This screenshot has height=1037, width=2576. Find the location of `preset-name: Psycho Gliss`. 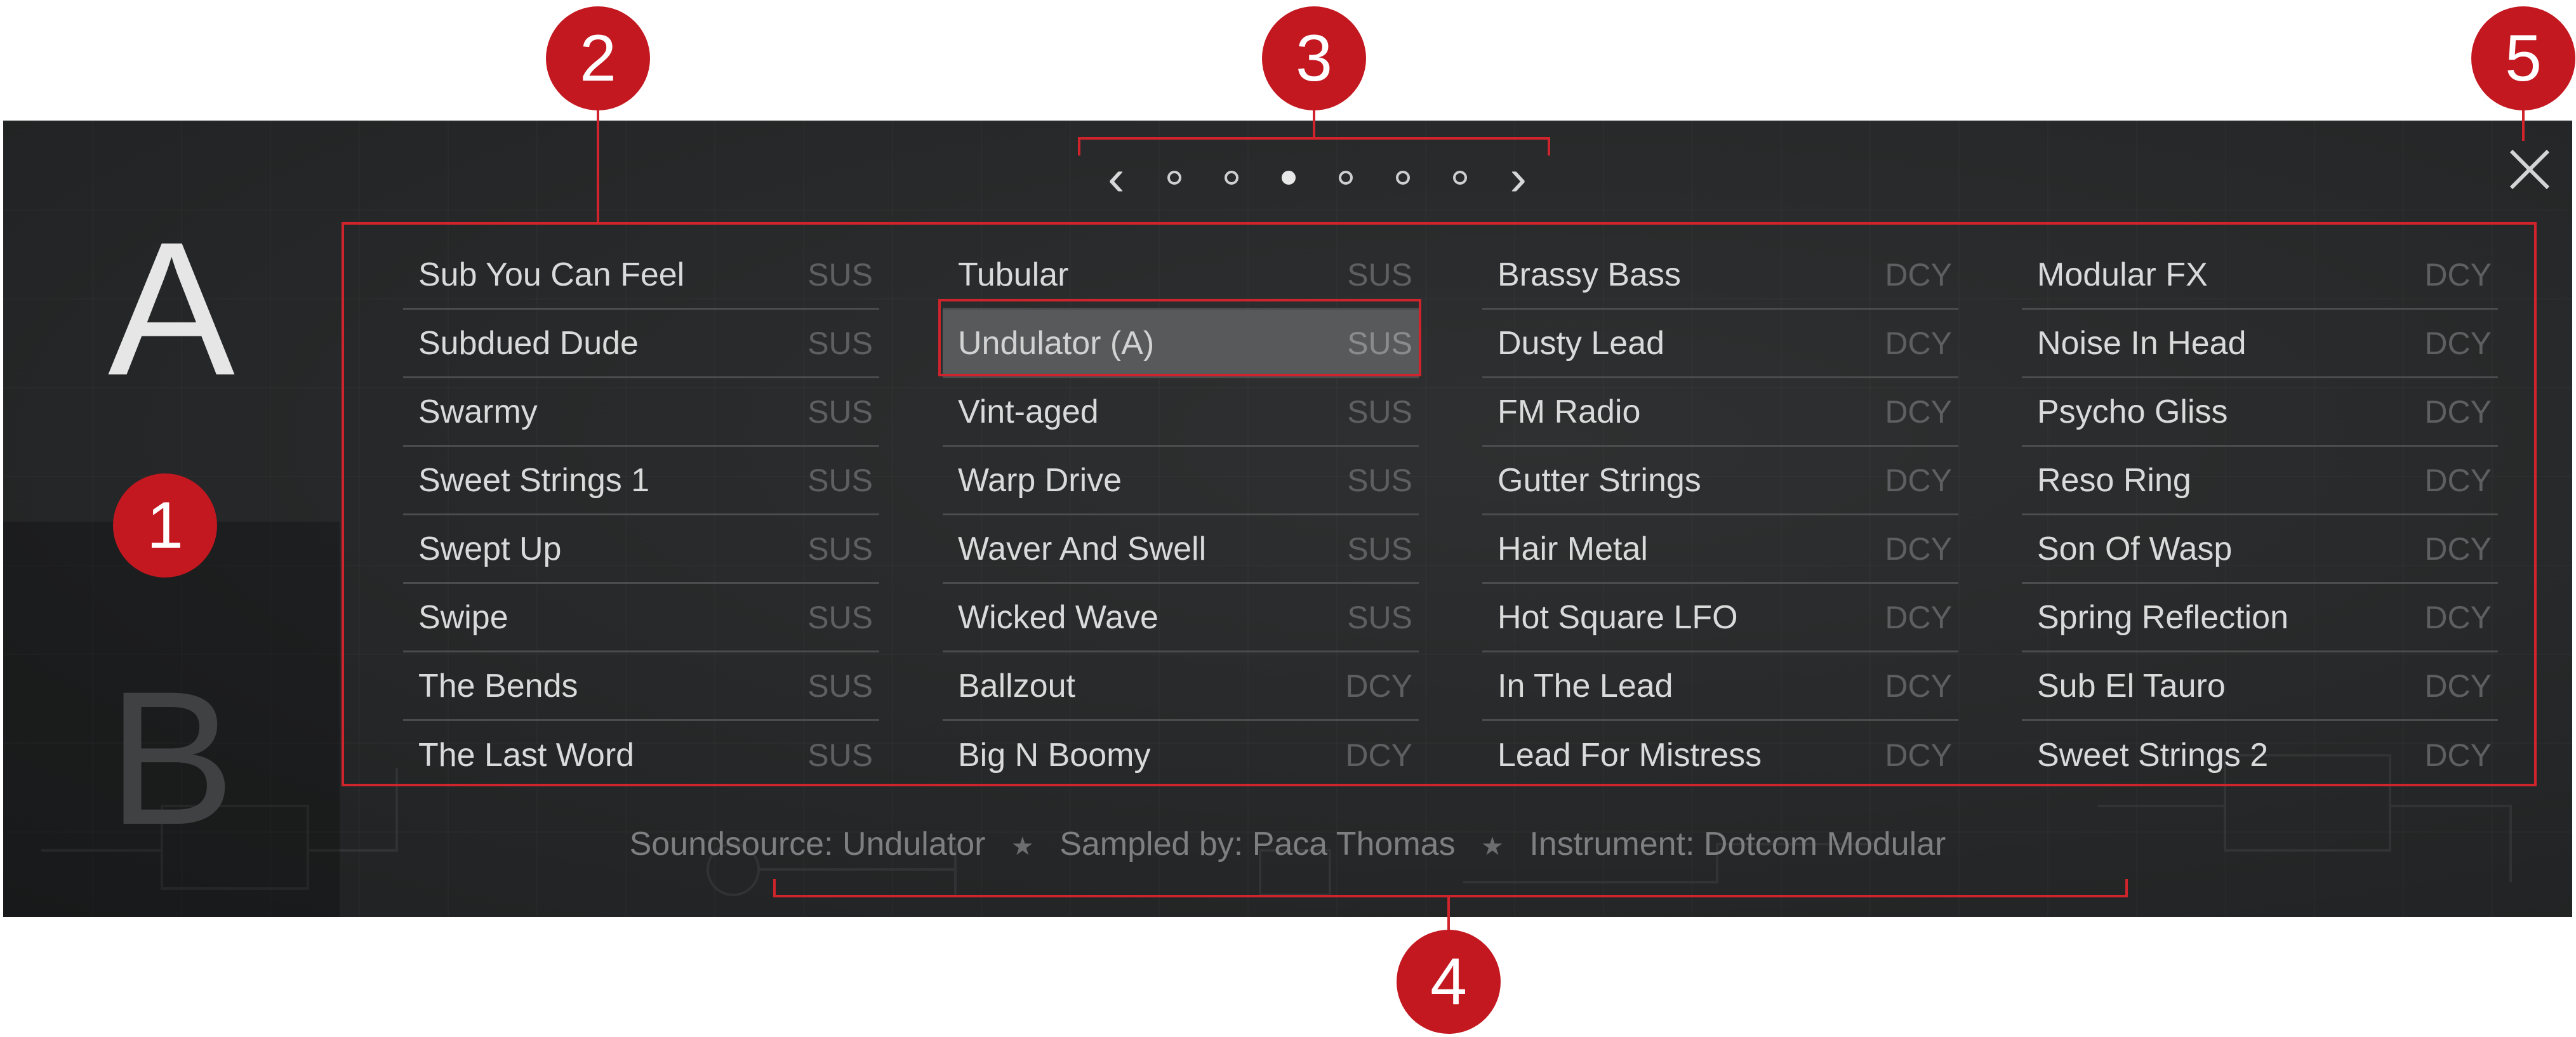

preset-name: Psycho Gliss is located at coordinates (2132, 411).